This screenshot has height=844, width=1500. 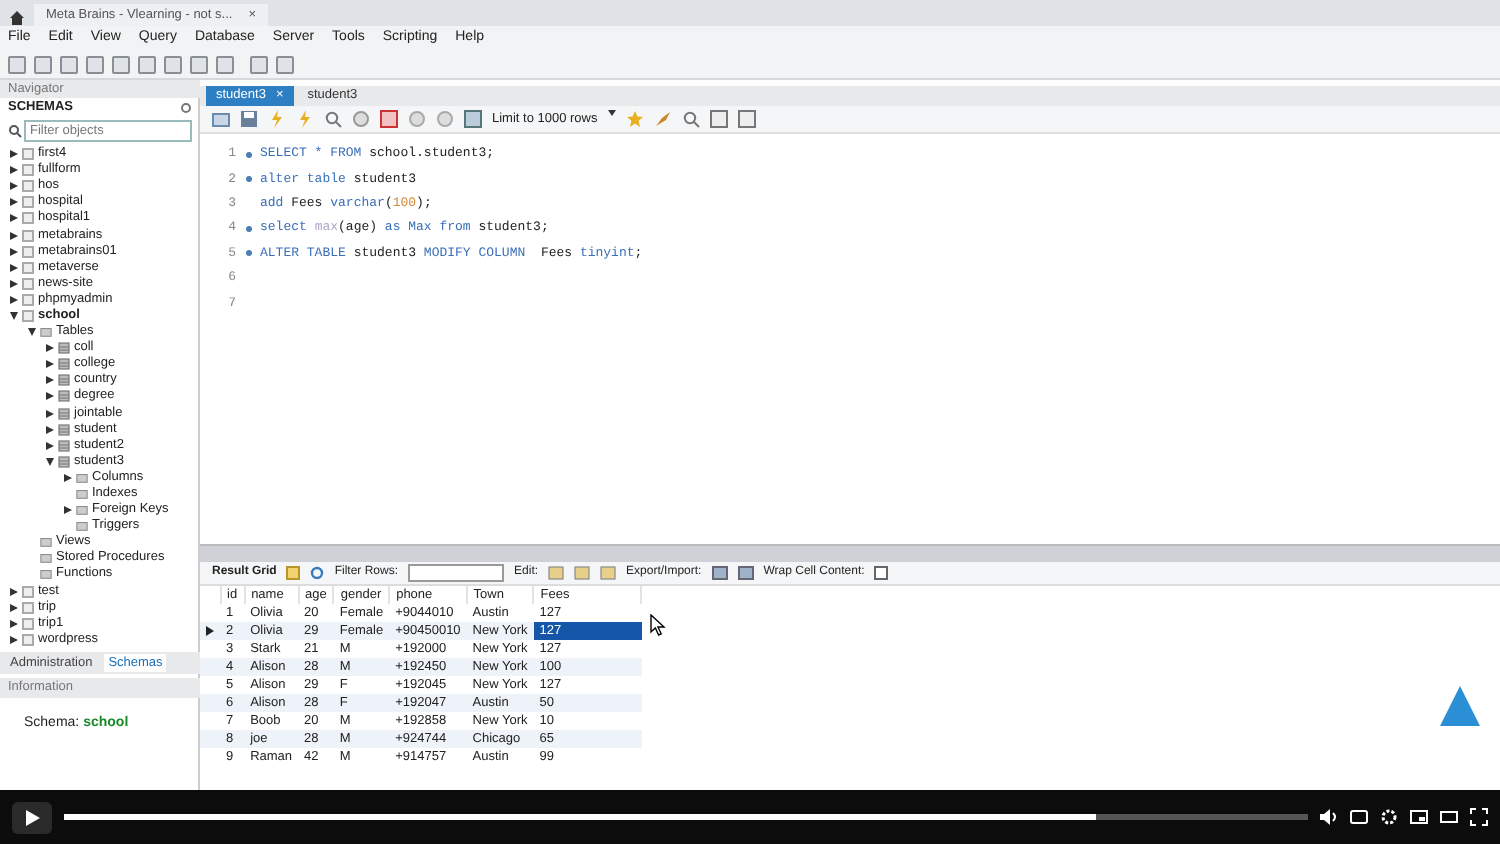 I want to click on star-icon, so click(x=635, y=119).